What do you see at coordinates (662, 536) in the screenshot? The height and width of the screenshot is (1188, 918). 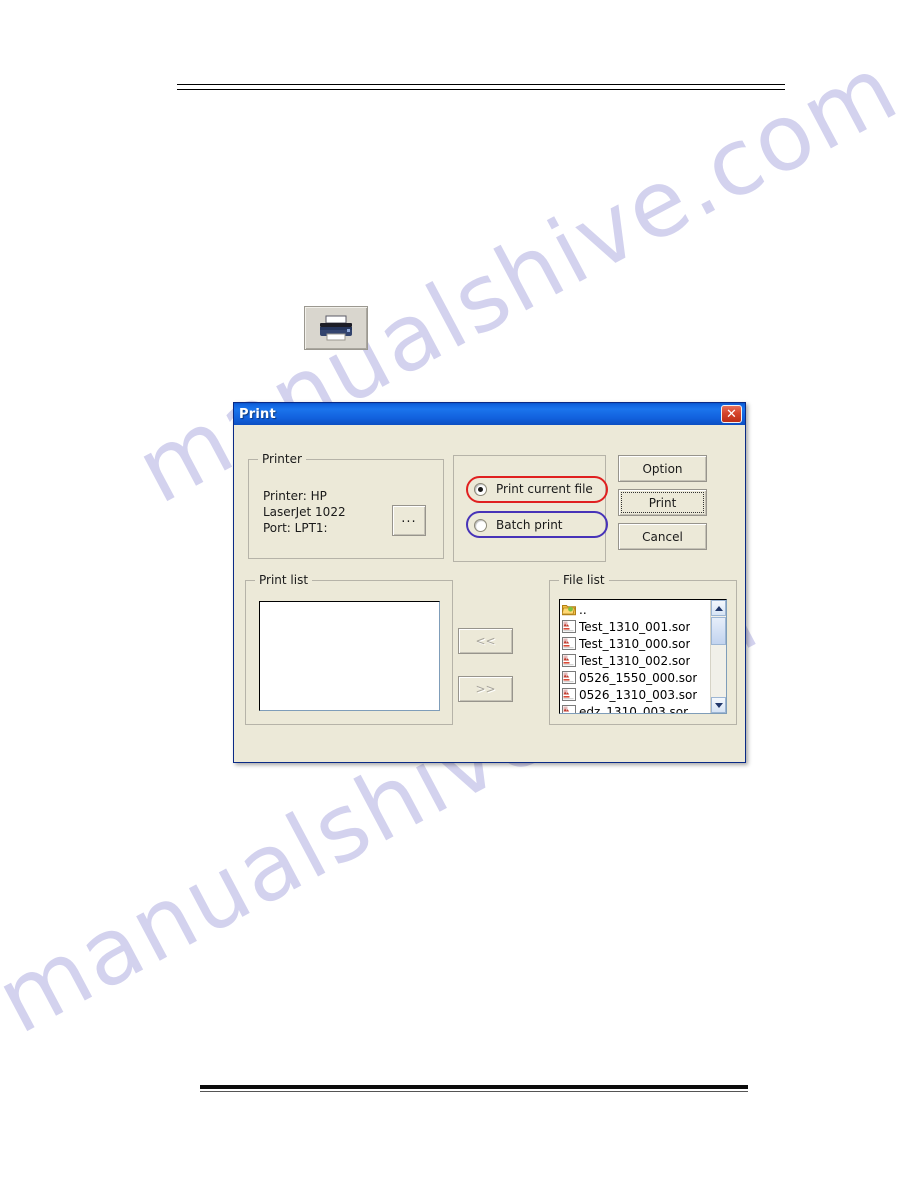 I see `cancel-button: Cancel` at bounding box center [662, 536].